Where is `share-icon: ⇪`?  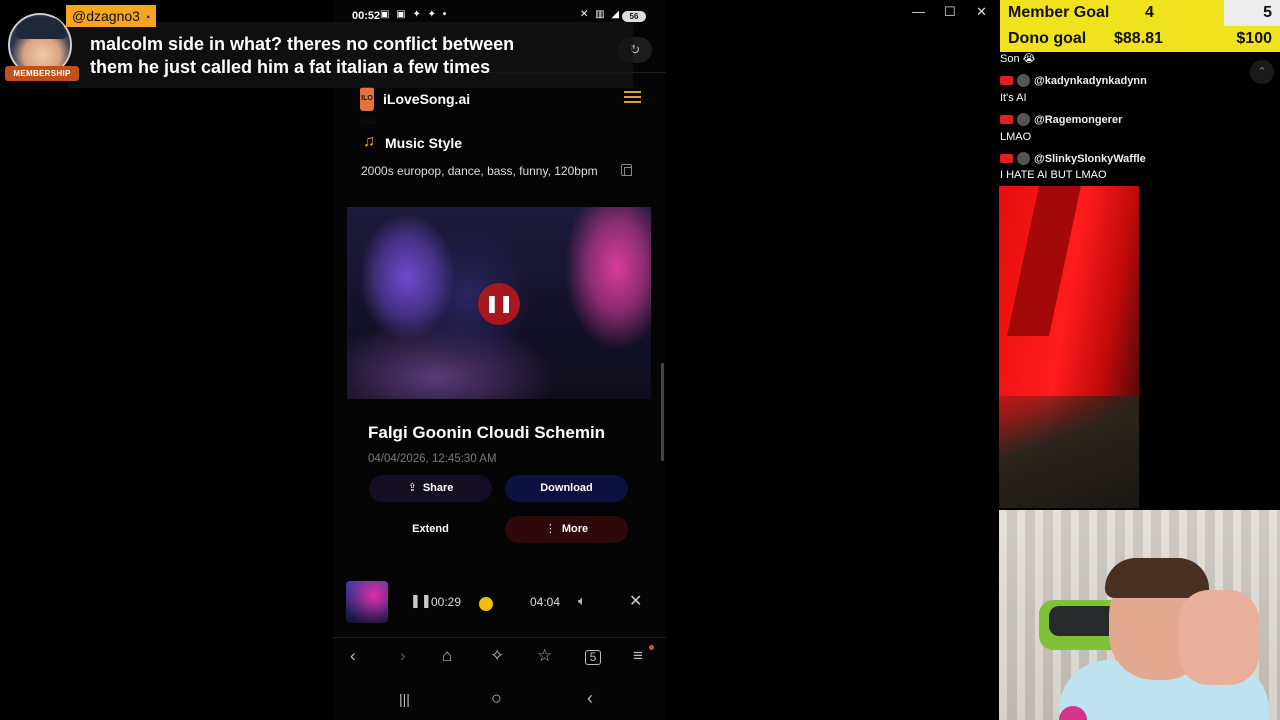 share-icon: ⇪ is located at coordinates (412, 488).